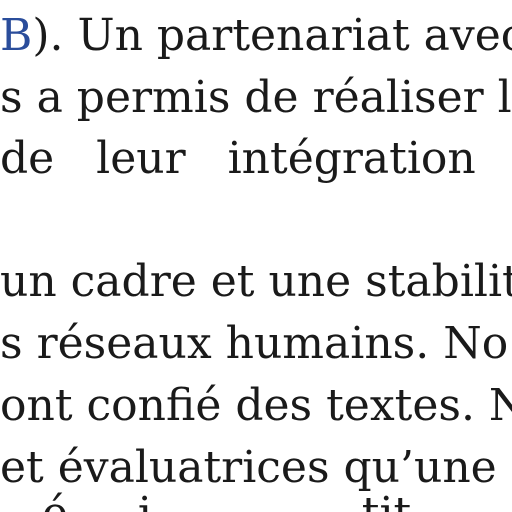  Describe the element at coordinates (256, 467) in the screenshot. I see `text-line-7: et évaluatrices qu’une l` at that location.